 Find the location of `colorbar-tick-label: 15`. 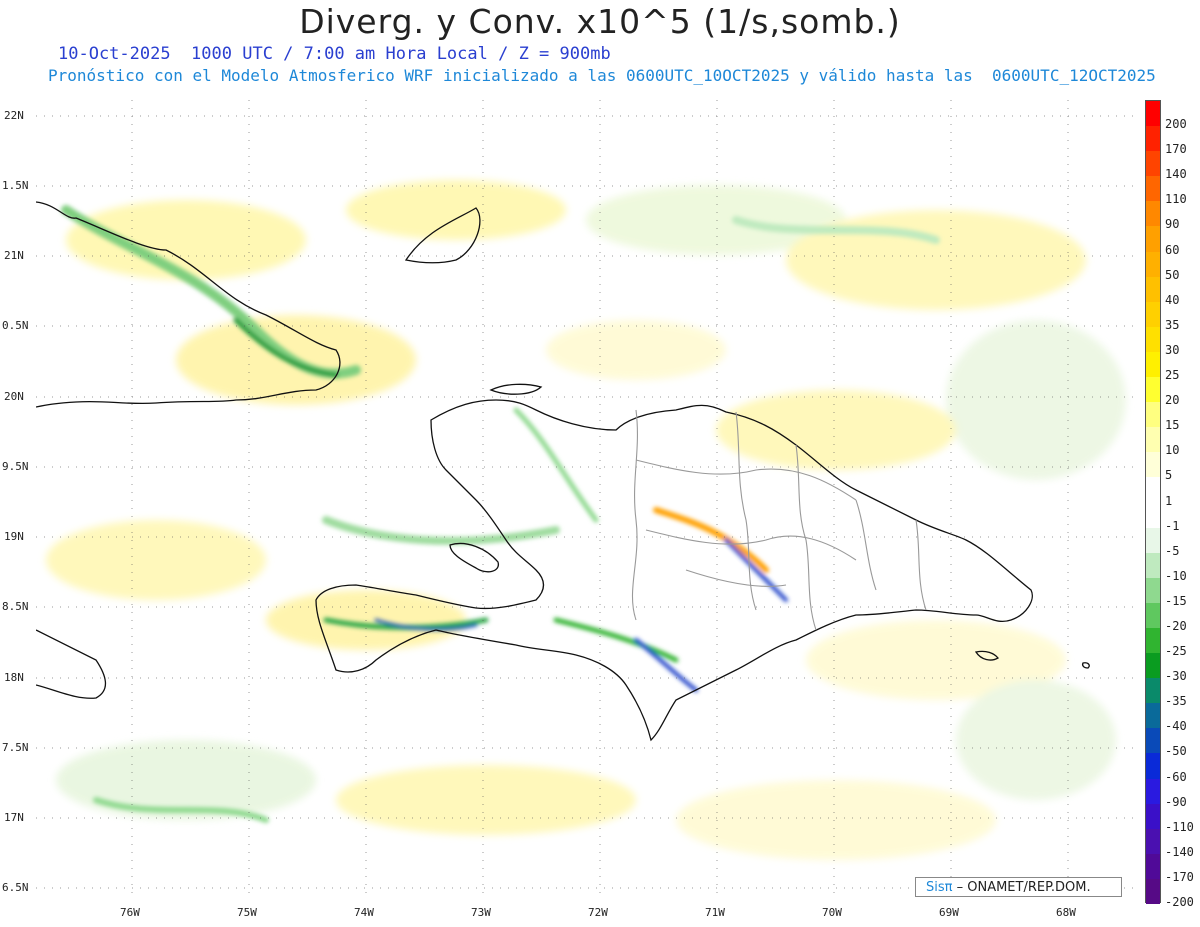

colorbar-tick-label: 15 is located at coordinates (1172, 425).